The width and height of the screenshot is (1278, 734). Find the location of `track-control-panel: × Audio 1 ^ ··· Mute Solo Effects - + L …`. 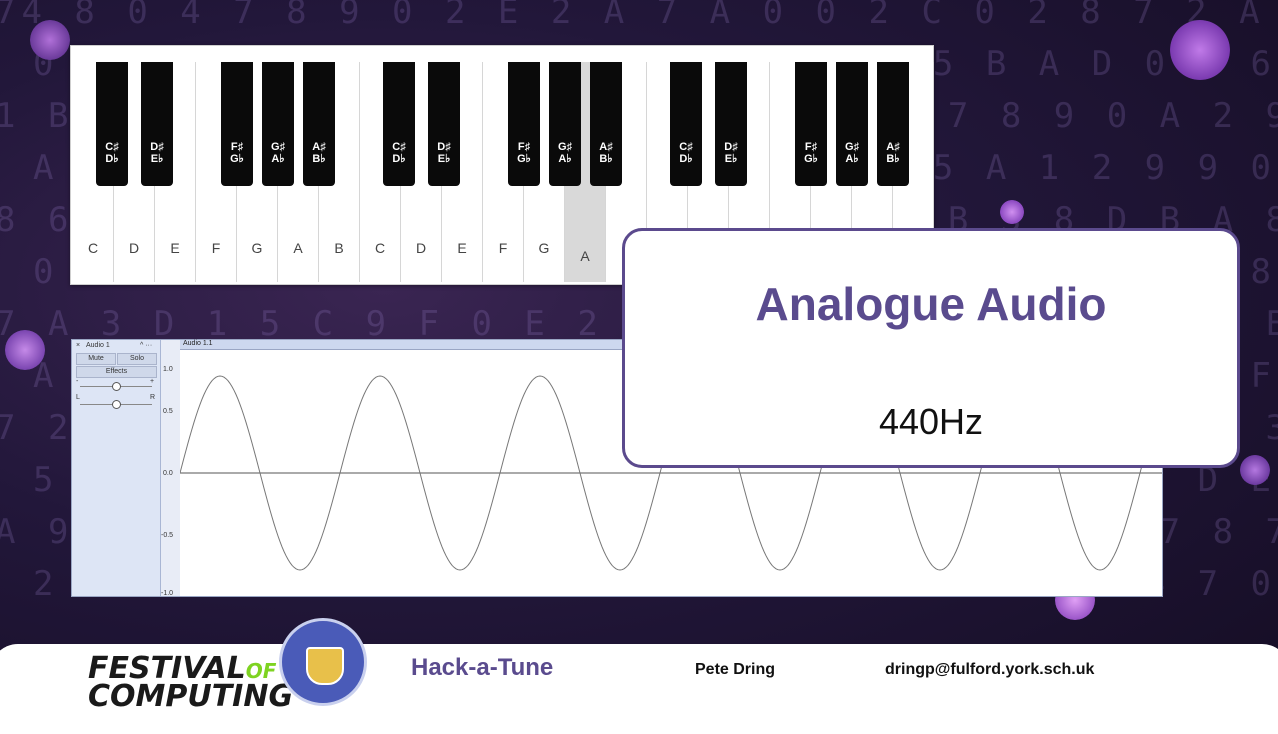

track-control-panel: × Audio 1 ^ ··· Mute Solo Effects - + L … is located at coordinates (116, 468).